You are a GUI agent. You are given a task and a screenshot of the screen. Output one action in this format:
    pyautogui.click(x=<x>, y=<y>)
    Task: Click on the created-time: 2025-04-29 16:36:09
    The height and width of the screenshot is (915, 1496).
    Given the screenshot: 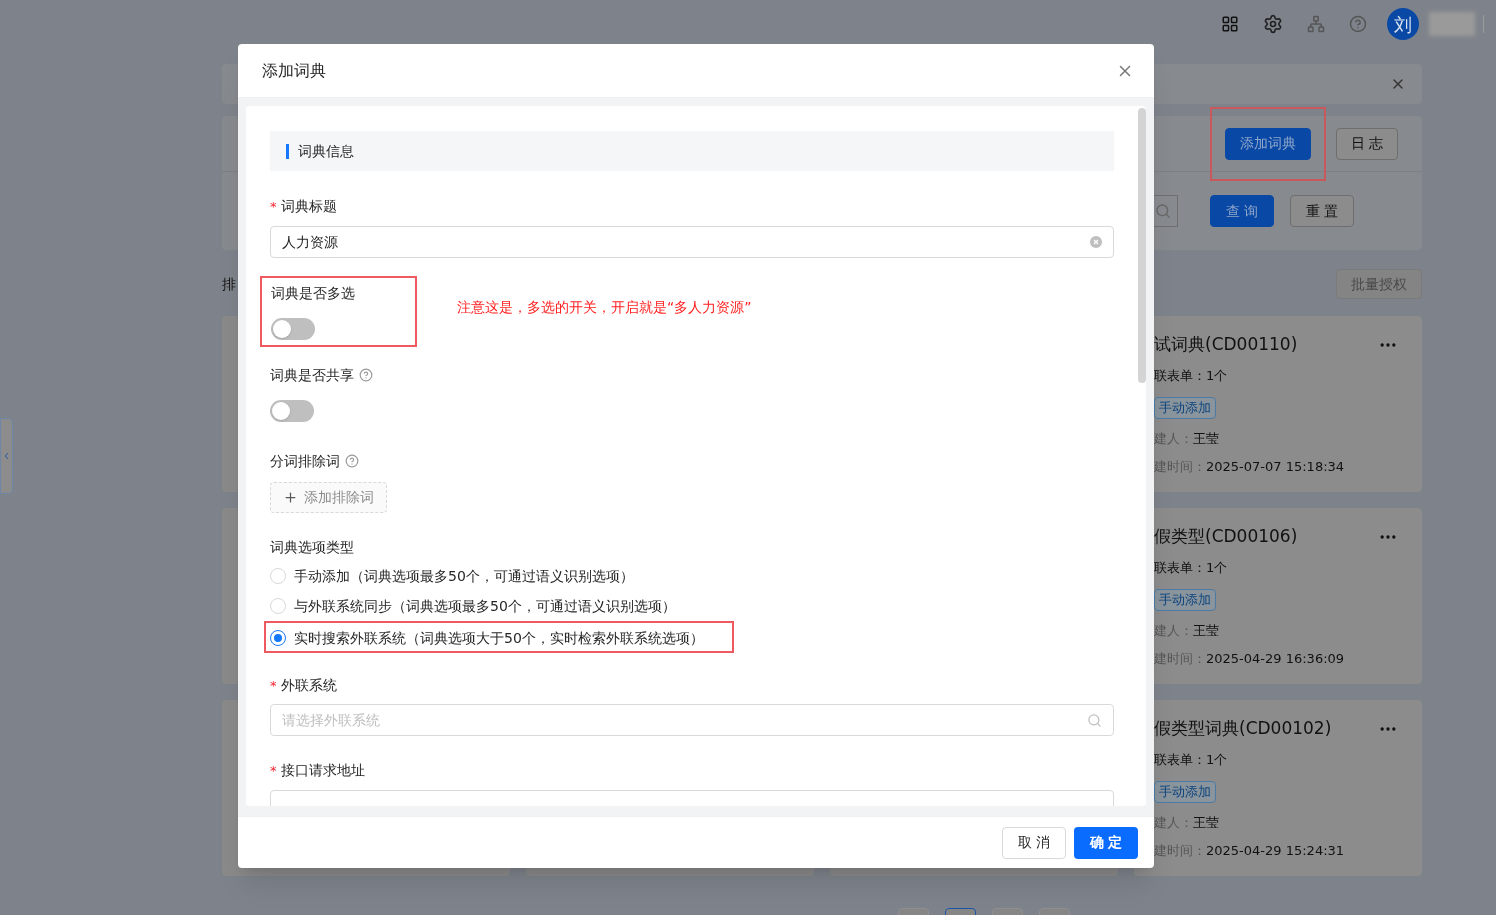 What is the action you would take?
    pyautogui.click(x=1275, y=658)
    